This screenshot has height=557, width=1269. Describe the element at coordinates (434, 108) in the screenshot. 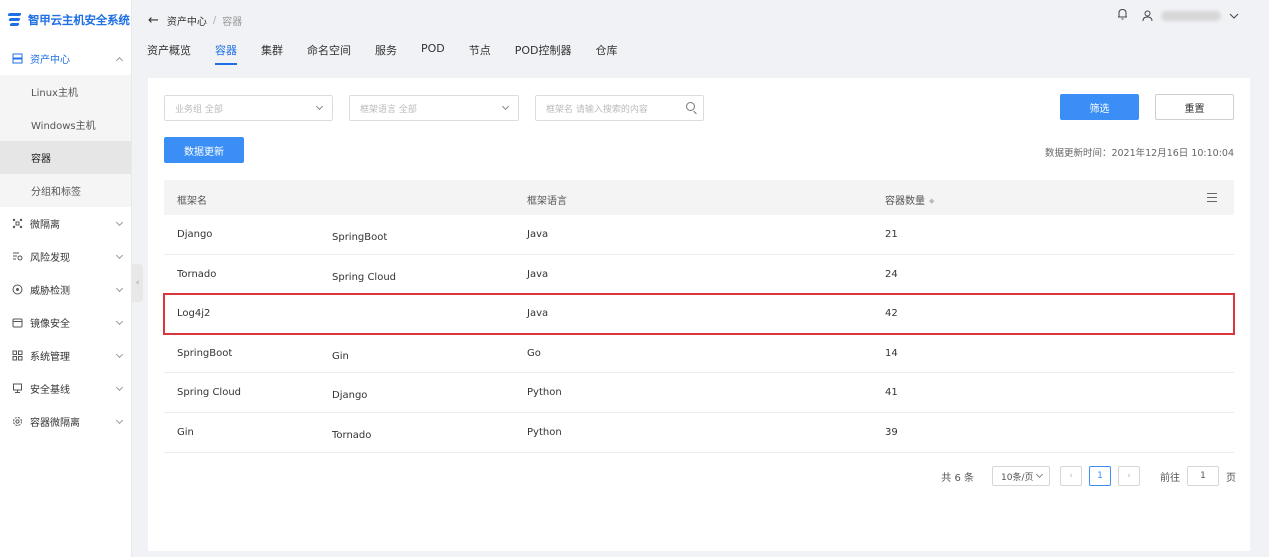

I see `framework-language-select: 框架语言 全部` at that location.